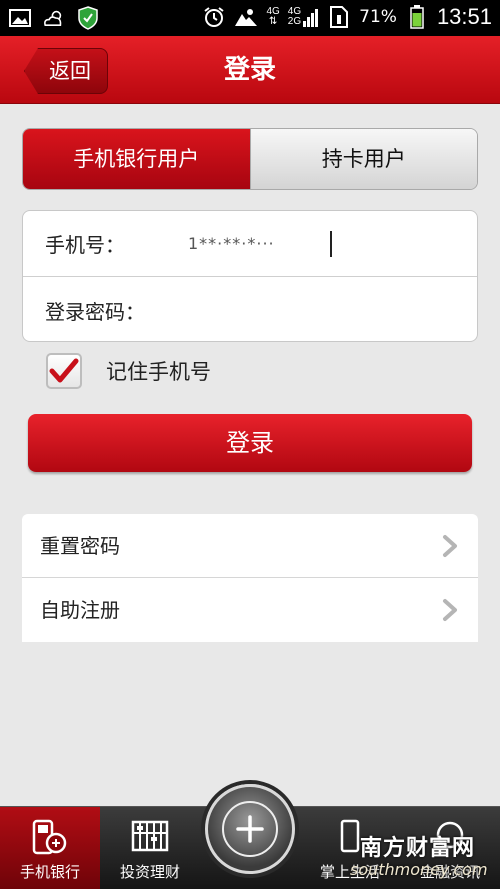 The image size is (500, 889). Describe the element at coordinates (49, 837) in the screenshot. I see `phone-bank-icon` at that location.